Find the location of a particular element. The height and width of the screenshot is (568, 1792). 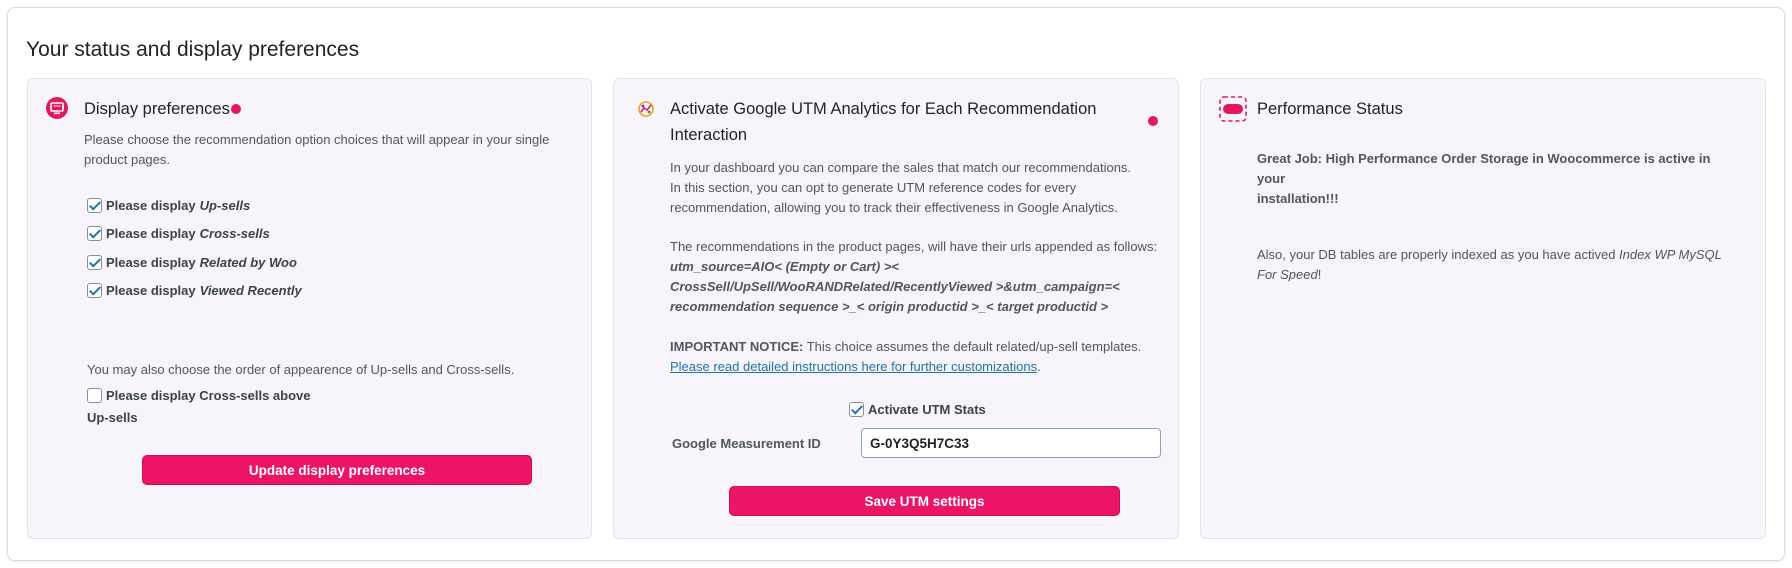

measurement-id-label: Google Measurement ID is located at coordinates (746, 443).